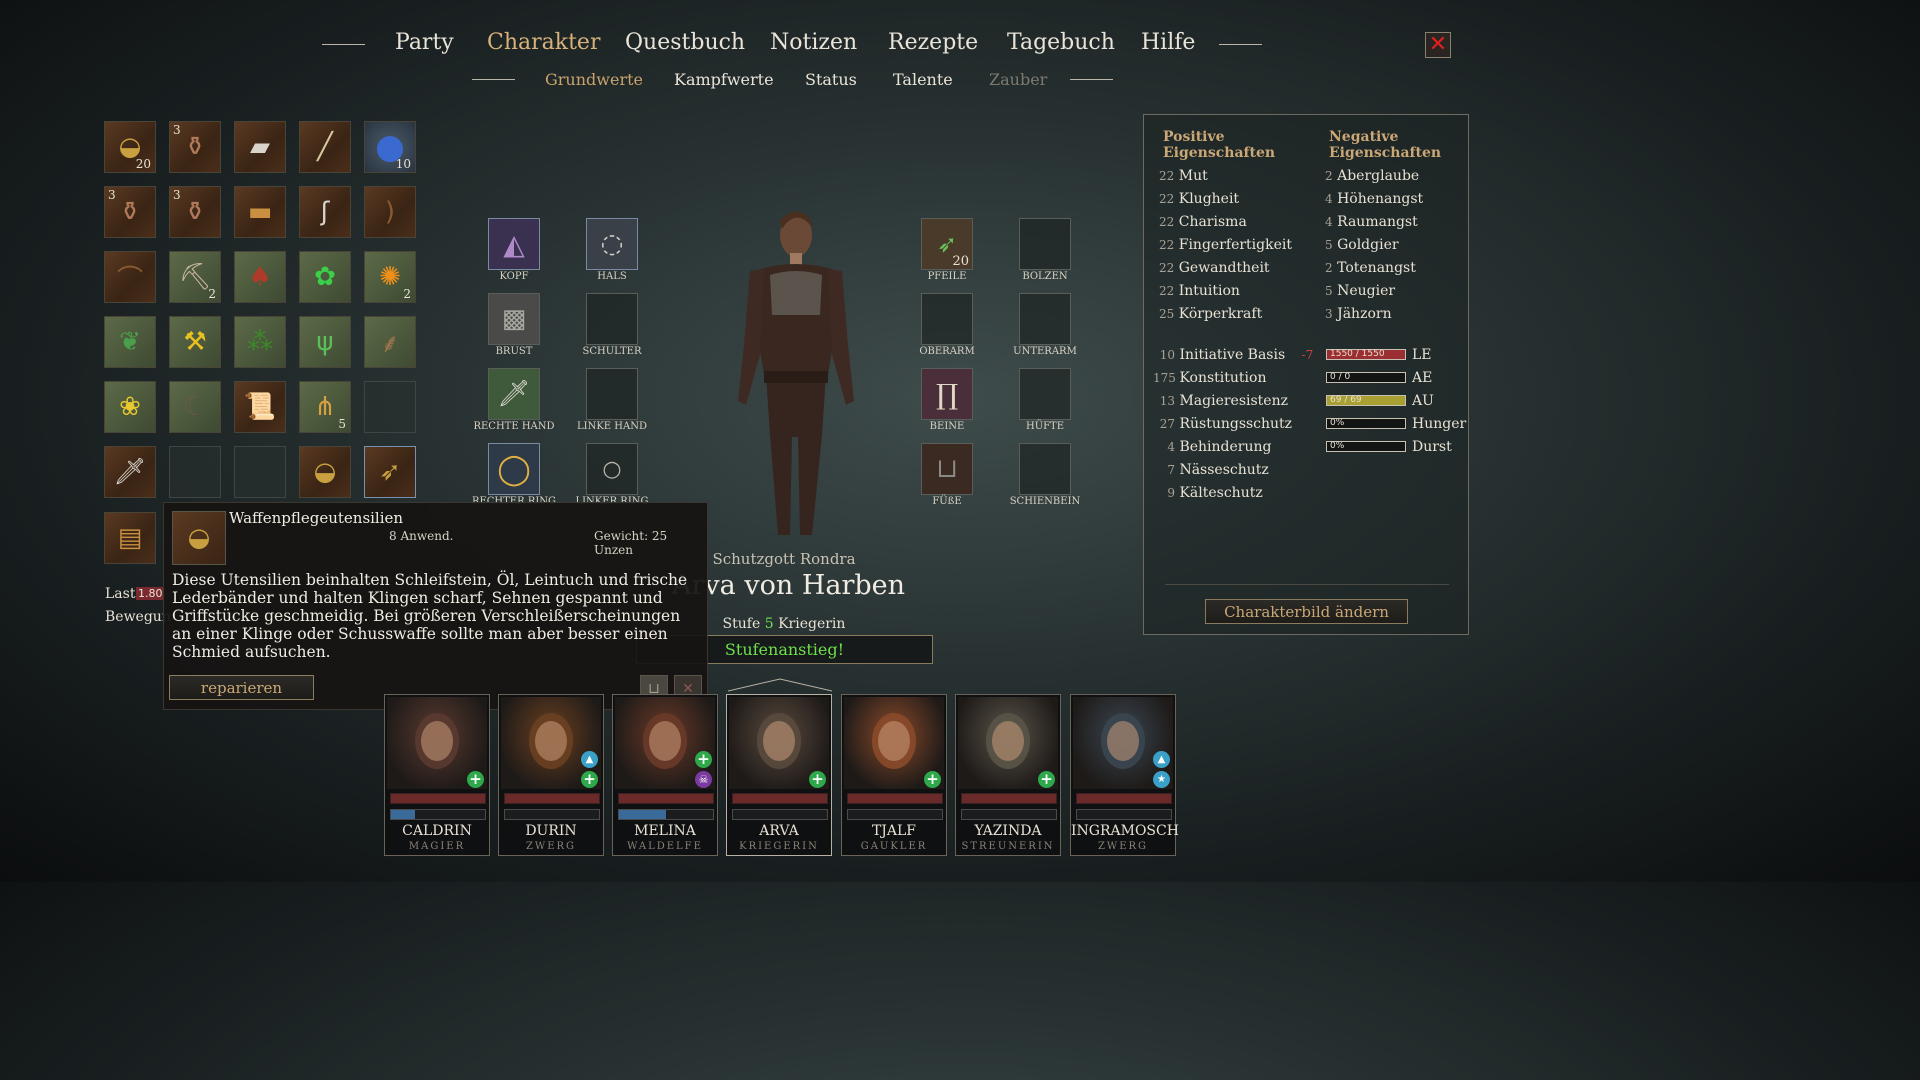  What do you see at coordinates (514, 469) in the screenshot?
I see `slot-rechter-ring: ◯` at bounding box center [514, 469].